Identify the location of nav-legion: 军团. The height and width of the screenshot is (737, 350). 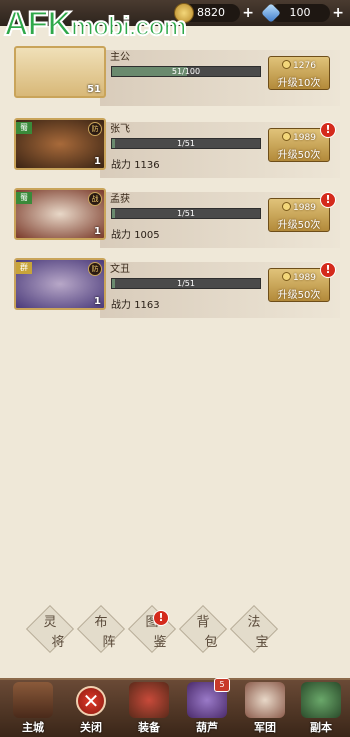
(265, 708).